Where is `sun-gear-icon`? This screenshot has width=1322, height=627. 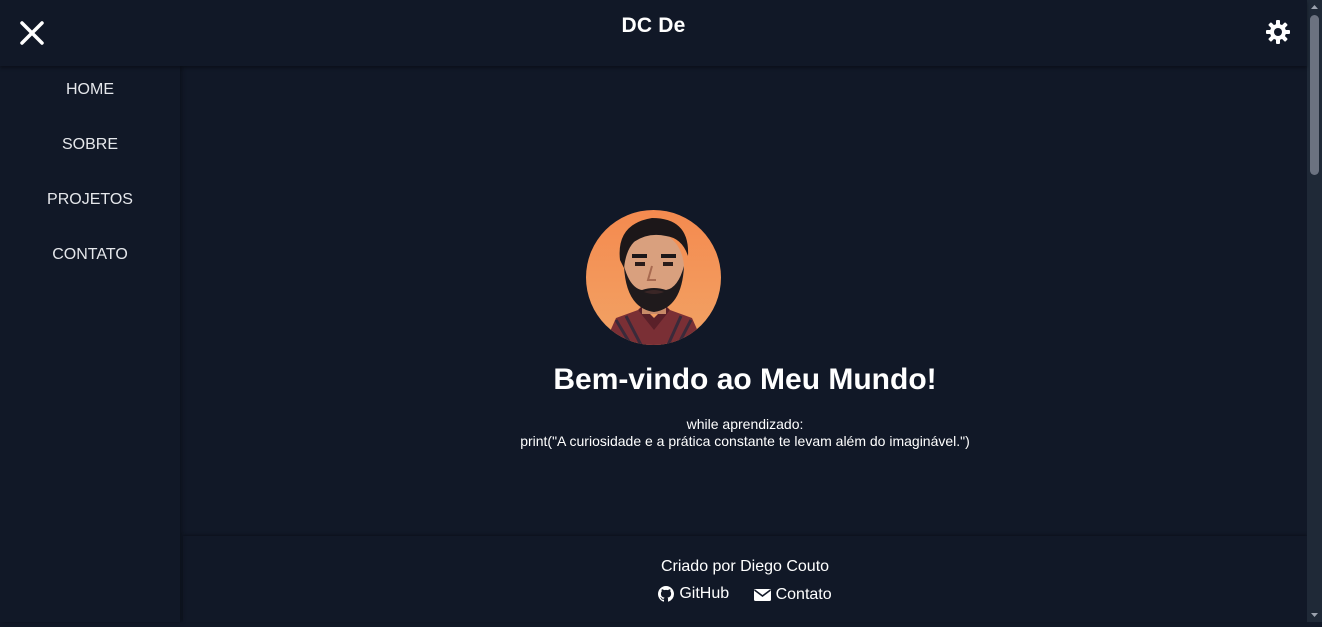 sun-gear-icon is located at coordinates (1278, 32).